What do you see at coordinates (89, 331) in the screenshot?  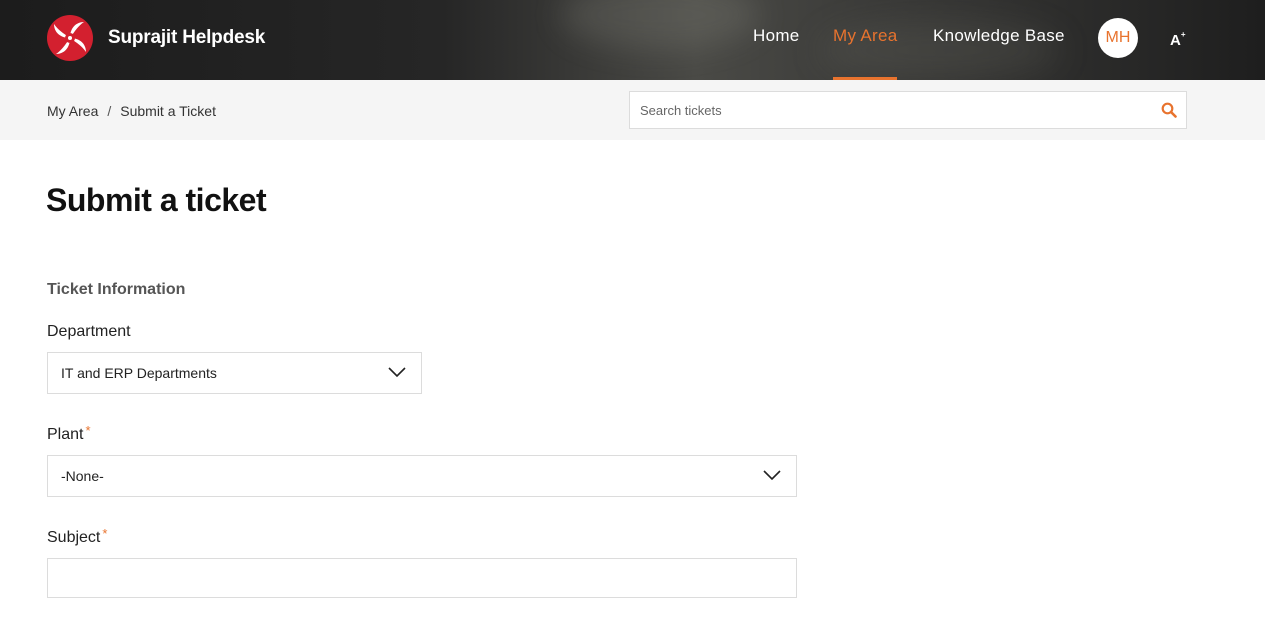 I see `department-label: Department` at bounding box center [89, 331].